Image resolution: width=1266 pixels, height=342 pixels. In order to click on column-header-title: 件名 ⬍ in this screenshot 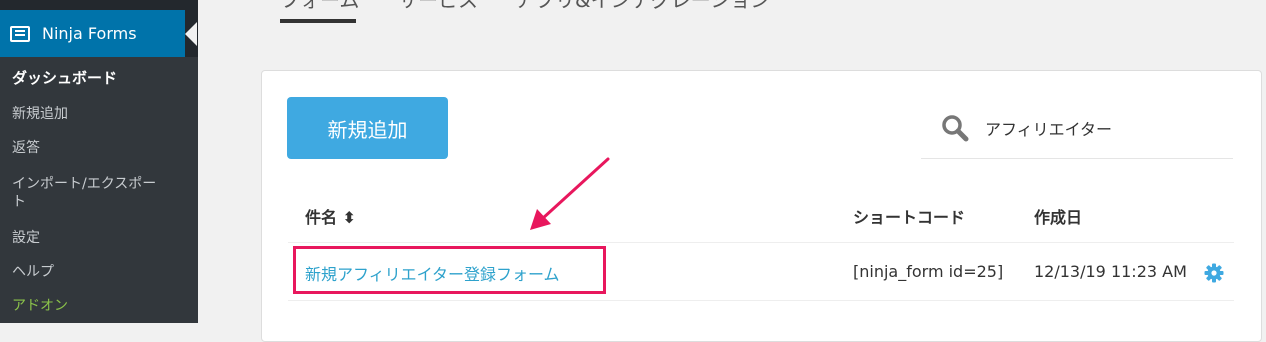, I will do `click(330, 216)`.